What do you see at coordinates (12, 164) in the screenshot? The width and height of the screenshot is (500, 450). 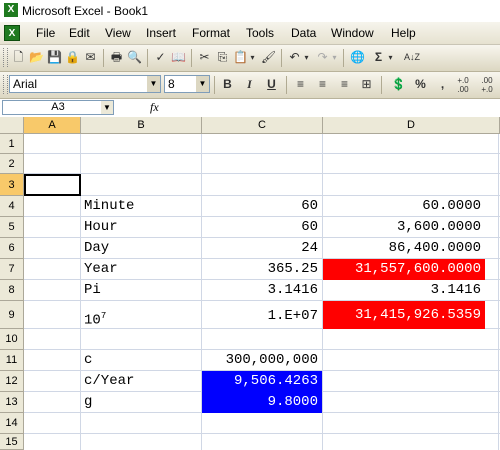 I see `row-header-2: 2` at bounding box center [12, 164].